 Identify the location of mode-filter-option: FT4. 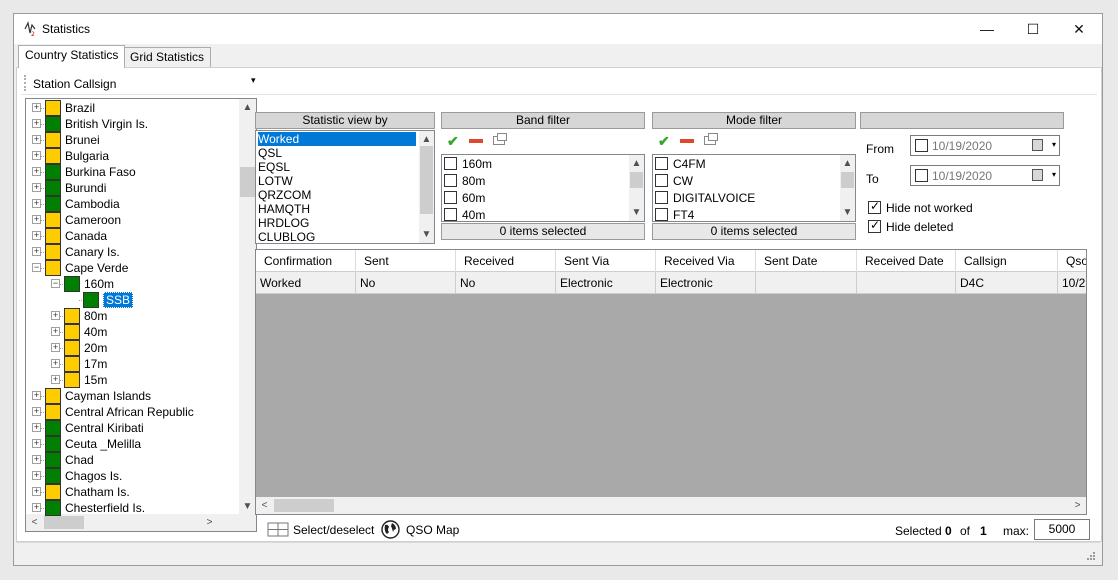
(674, 214).